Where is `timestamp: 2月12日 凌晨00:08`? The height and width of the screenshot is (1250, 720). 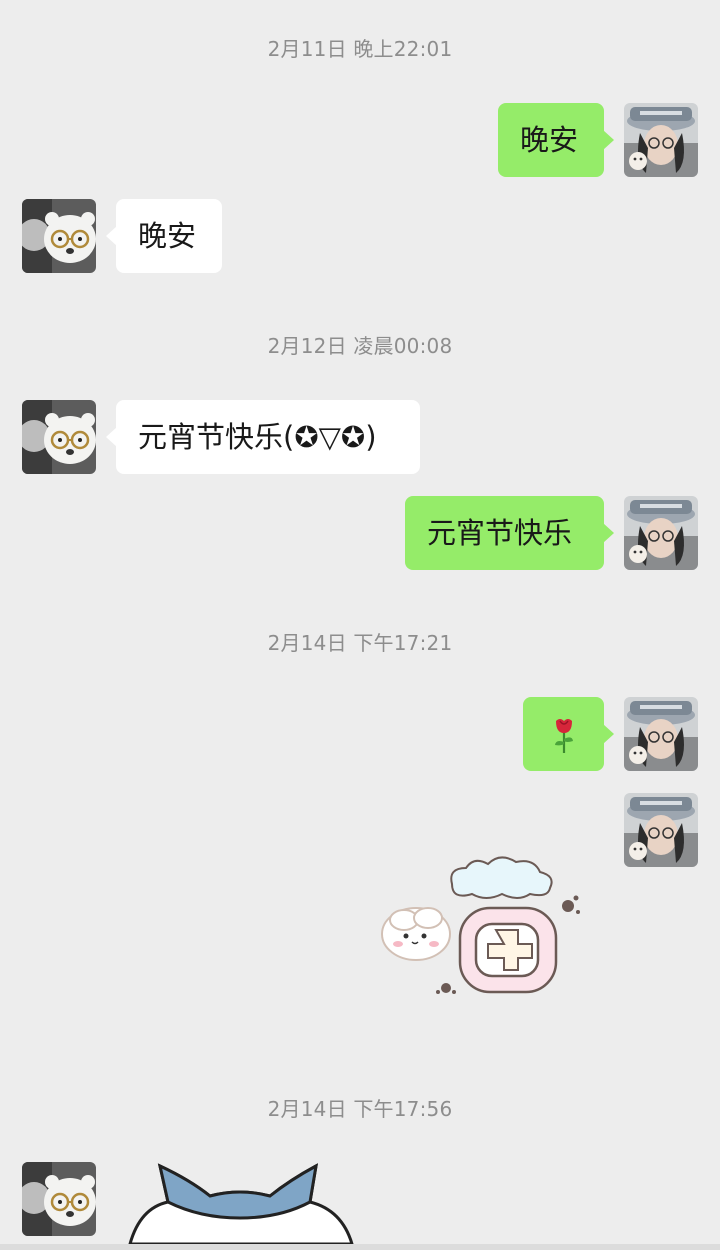
timestamp: 2月12日 凌晨00:08 is located at coordinates (360, 346).